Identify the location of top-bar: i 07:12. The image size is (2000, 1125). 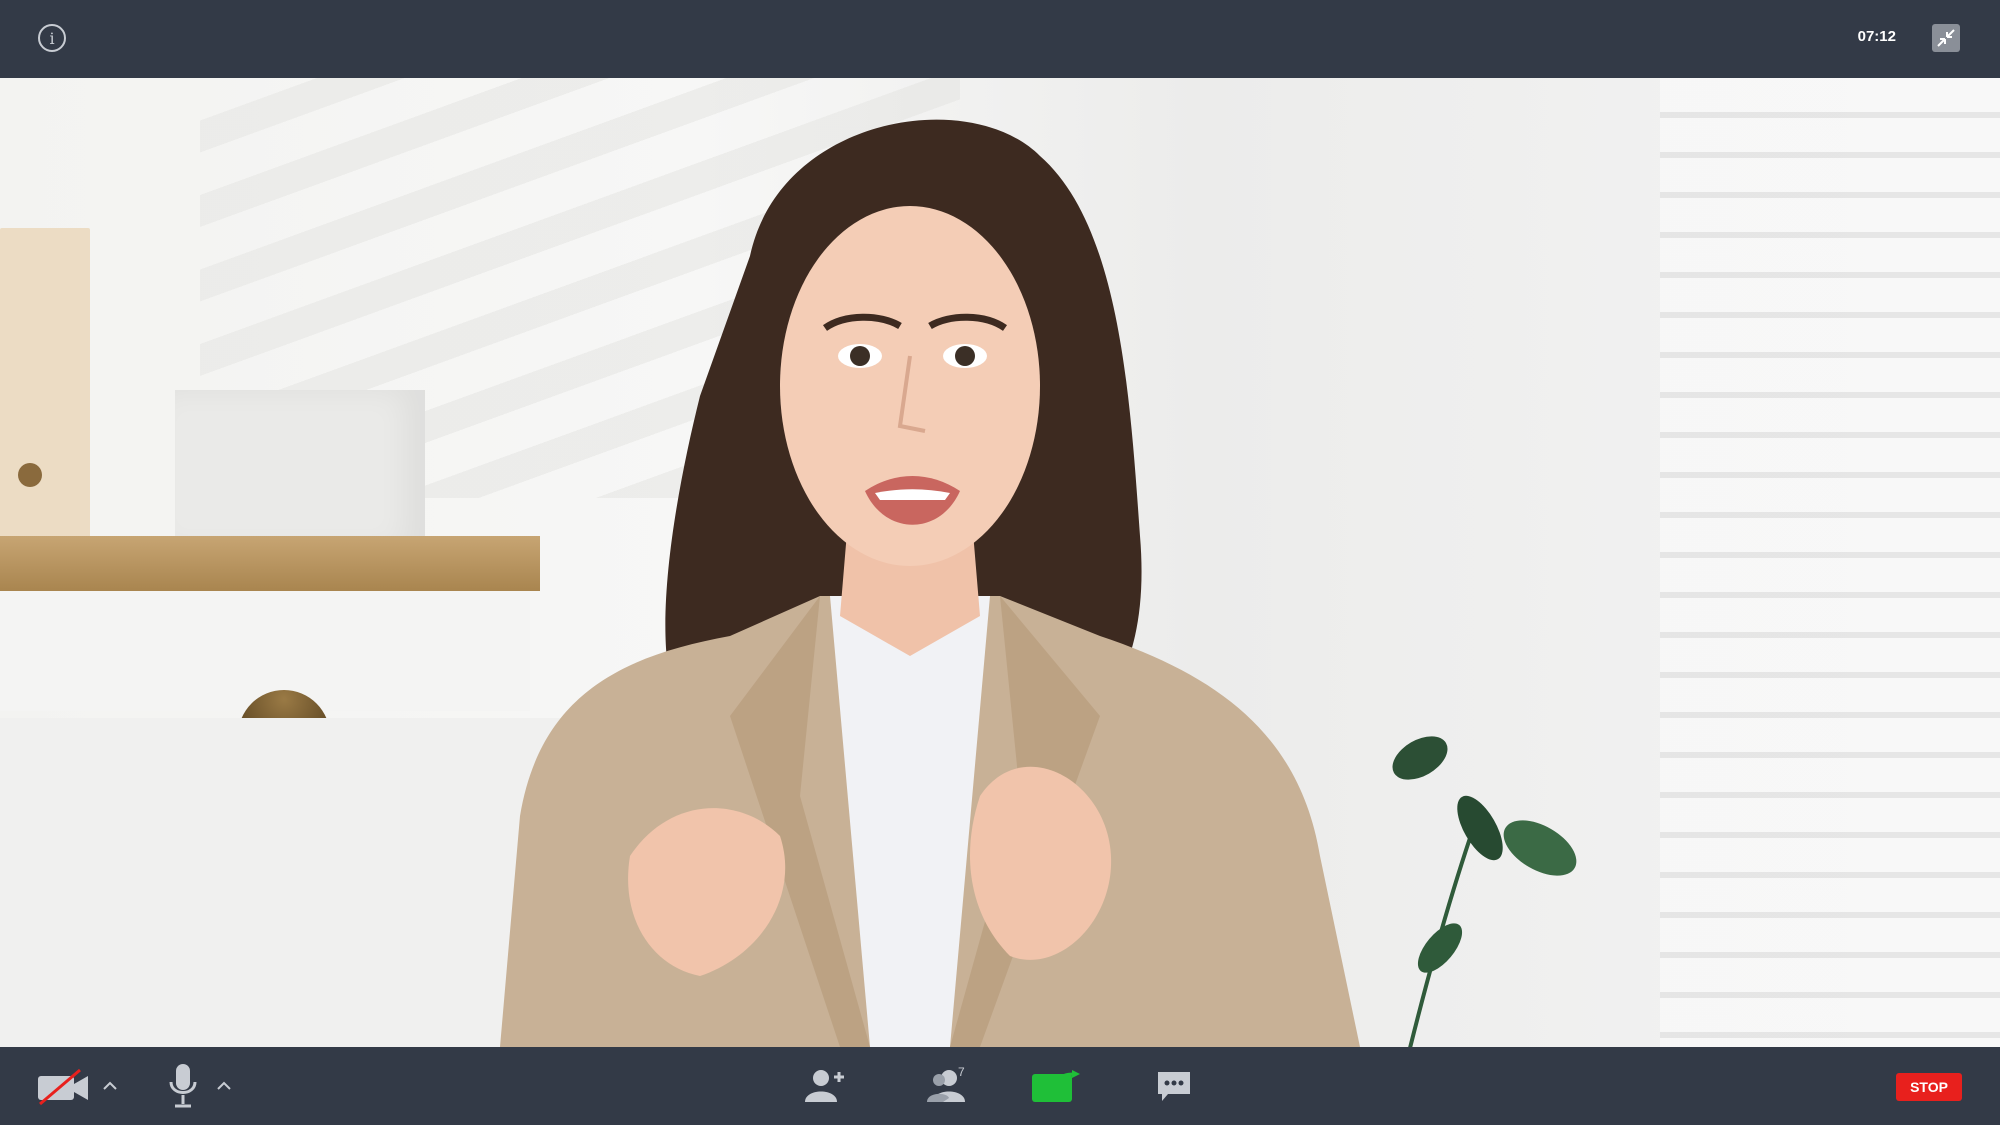
(1000, 39).